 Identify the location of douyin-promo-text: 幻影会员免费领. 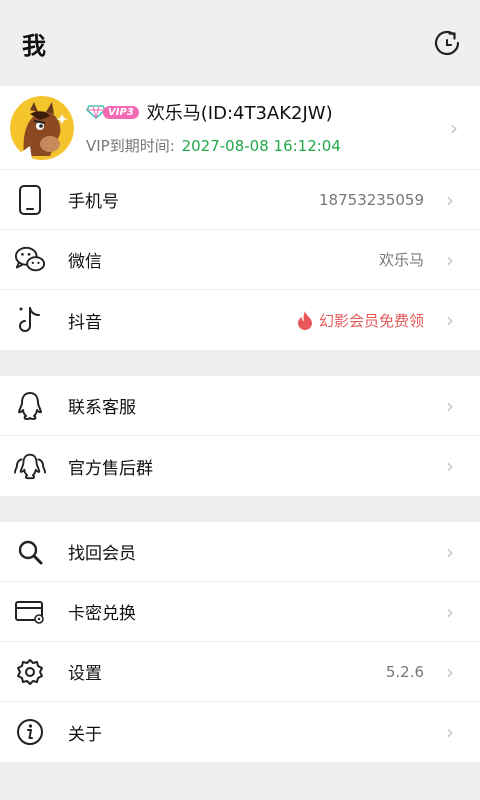
(371, 320).